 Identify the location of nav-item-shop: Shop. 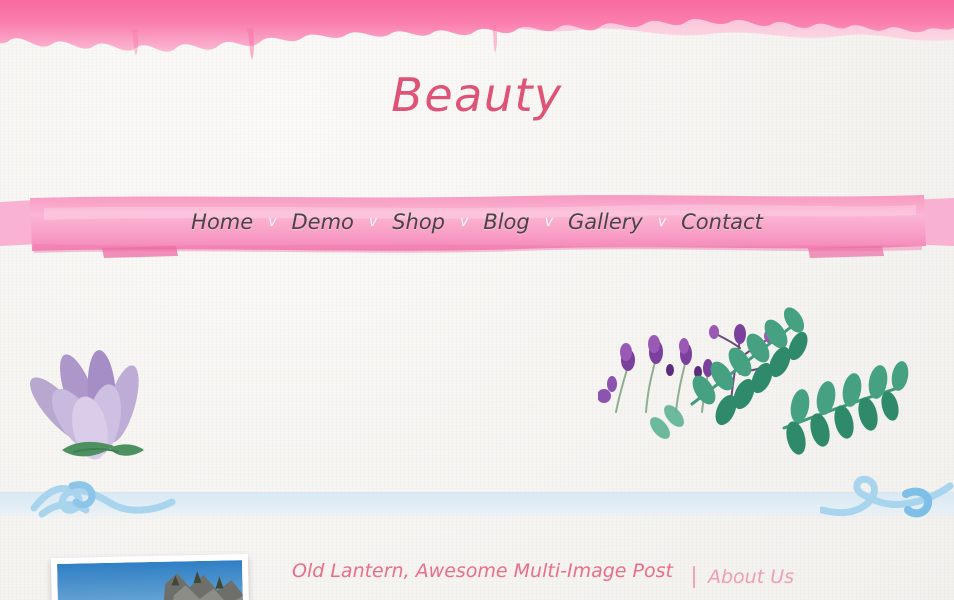
(418, 222).